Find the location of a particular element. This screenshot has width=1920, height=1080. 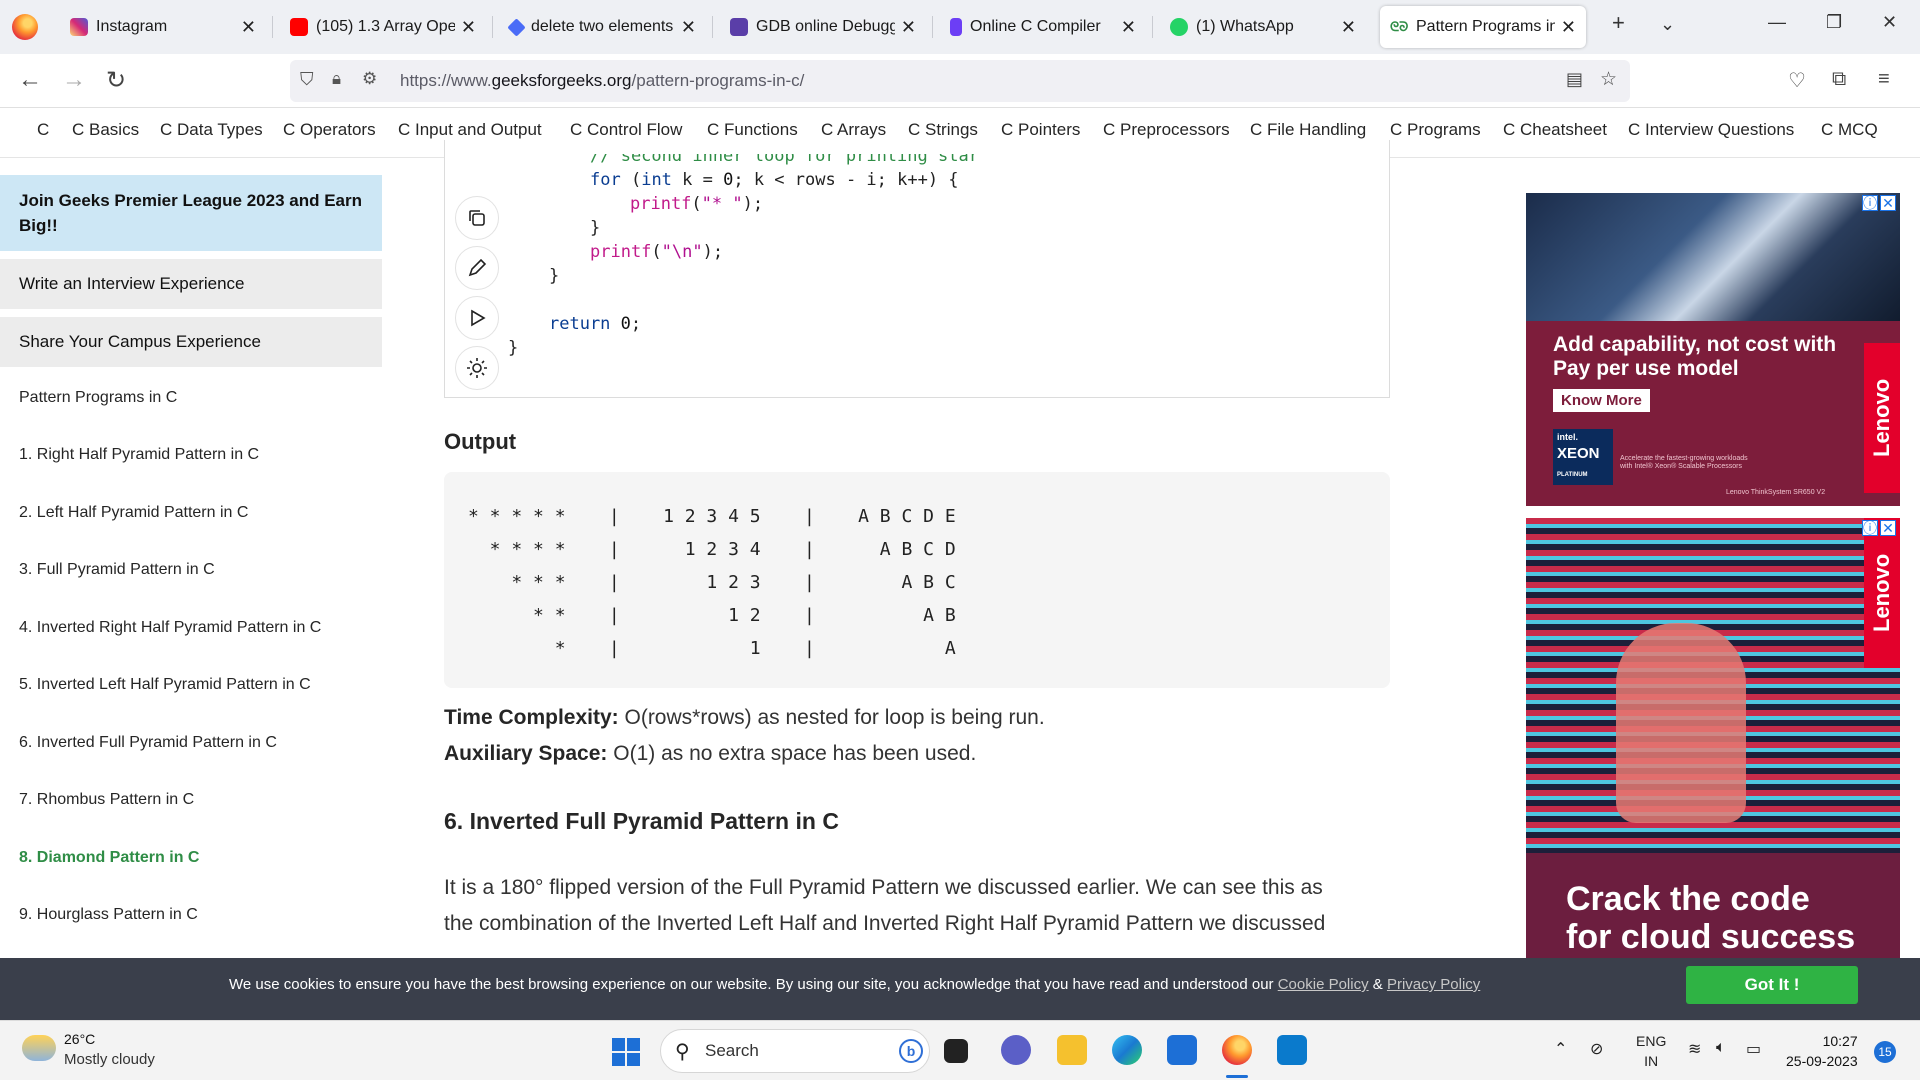

network-off-icon: ⊘ is located at coordinates (1596, 1049).